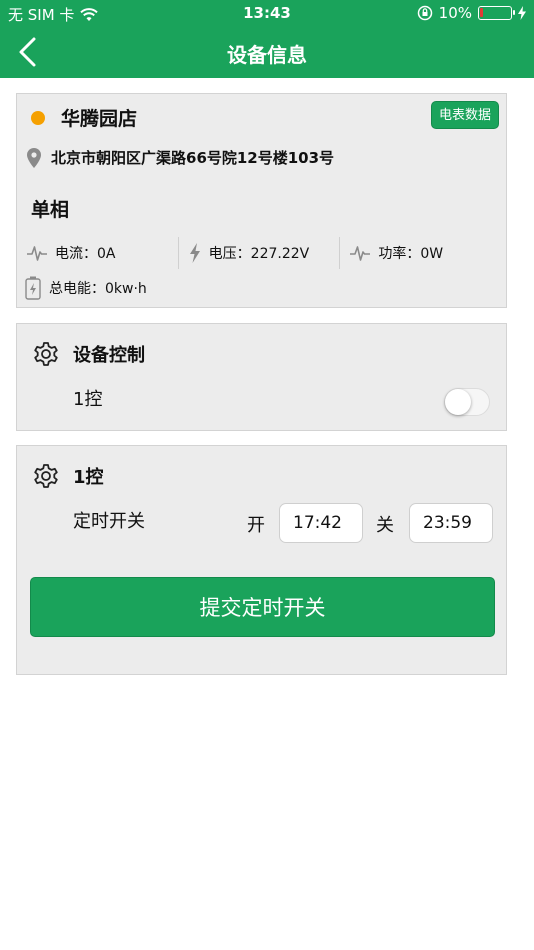 This screenshot has height=950, width=534. I want to click on energy-row: 总电能：0kw·h, so click(86, 288).